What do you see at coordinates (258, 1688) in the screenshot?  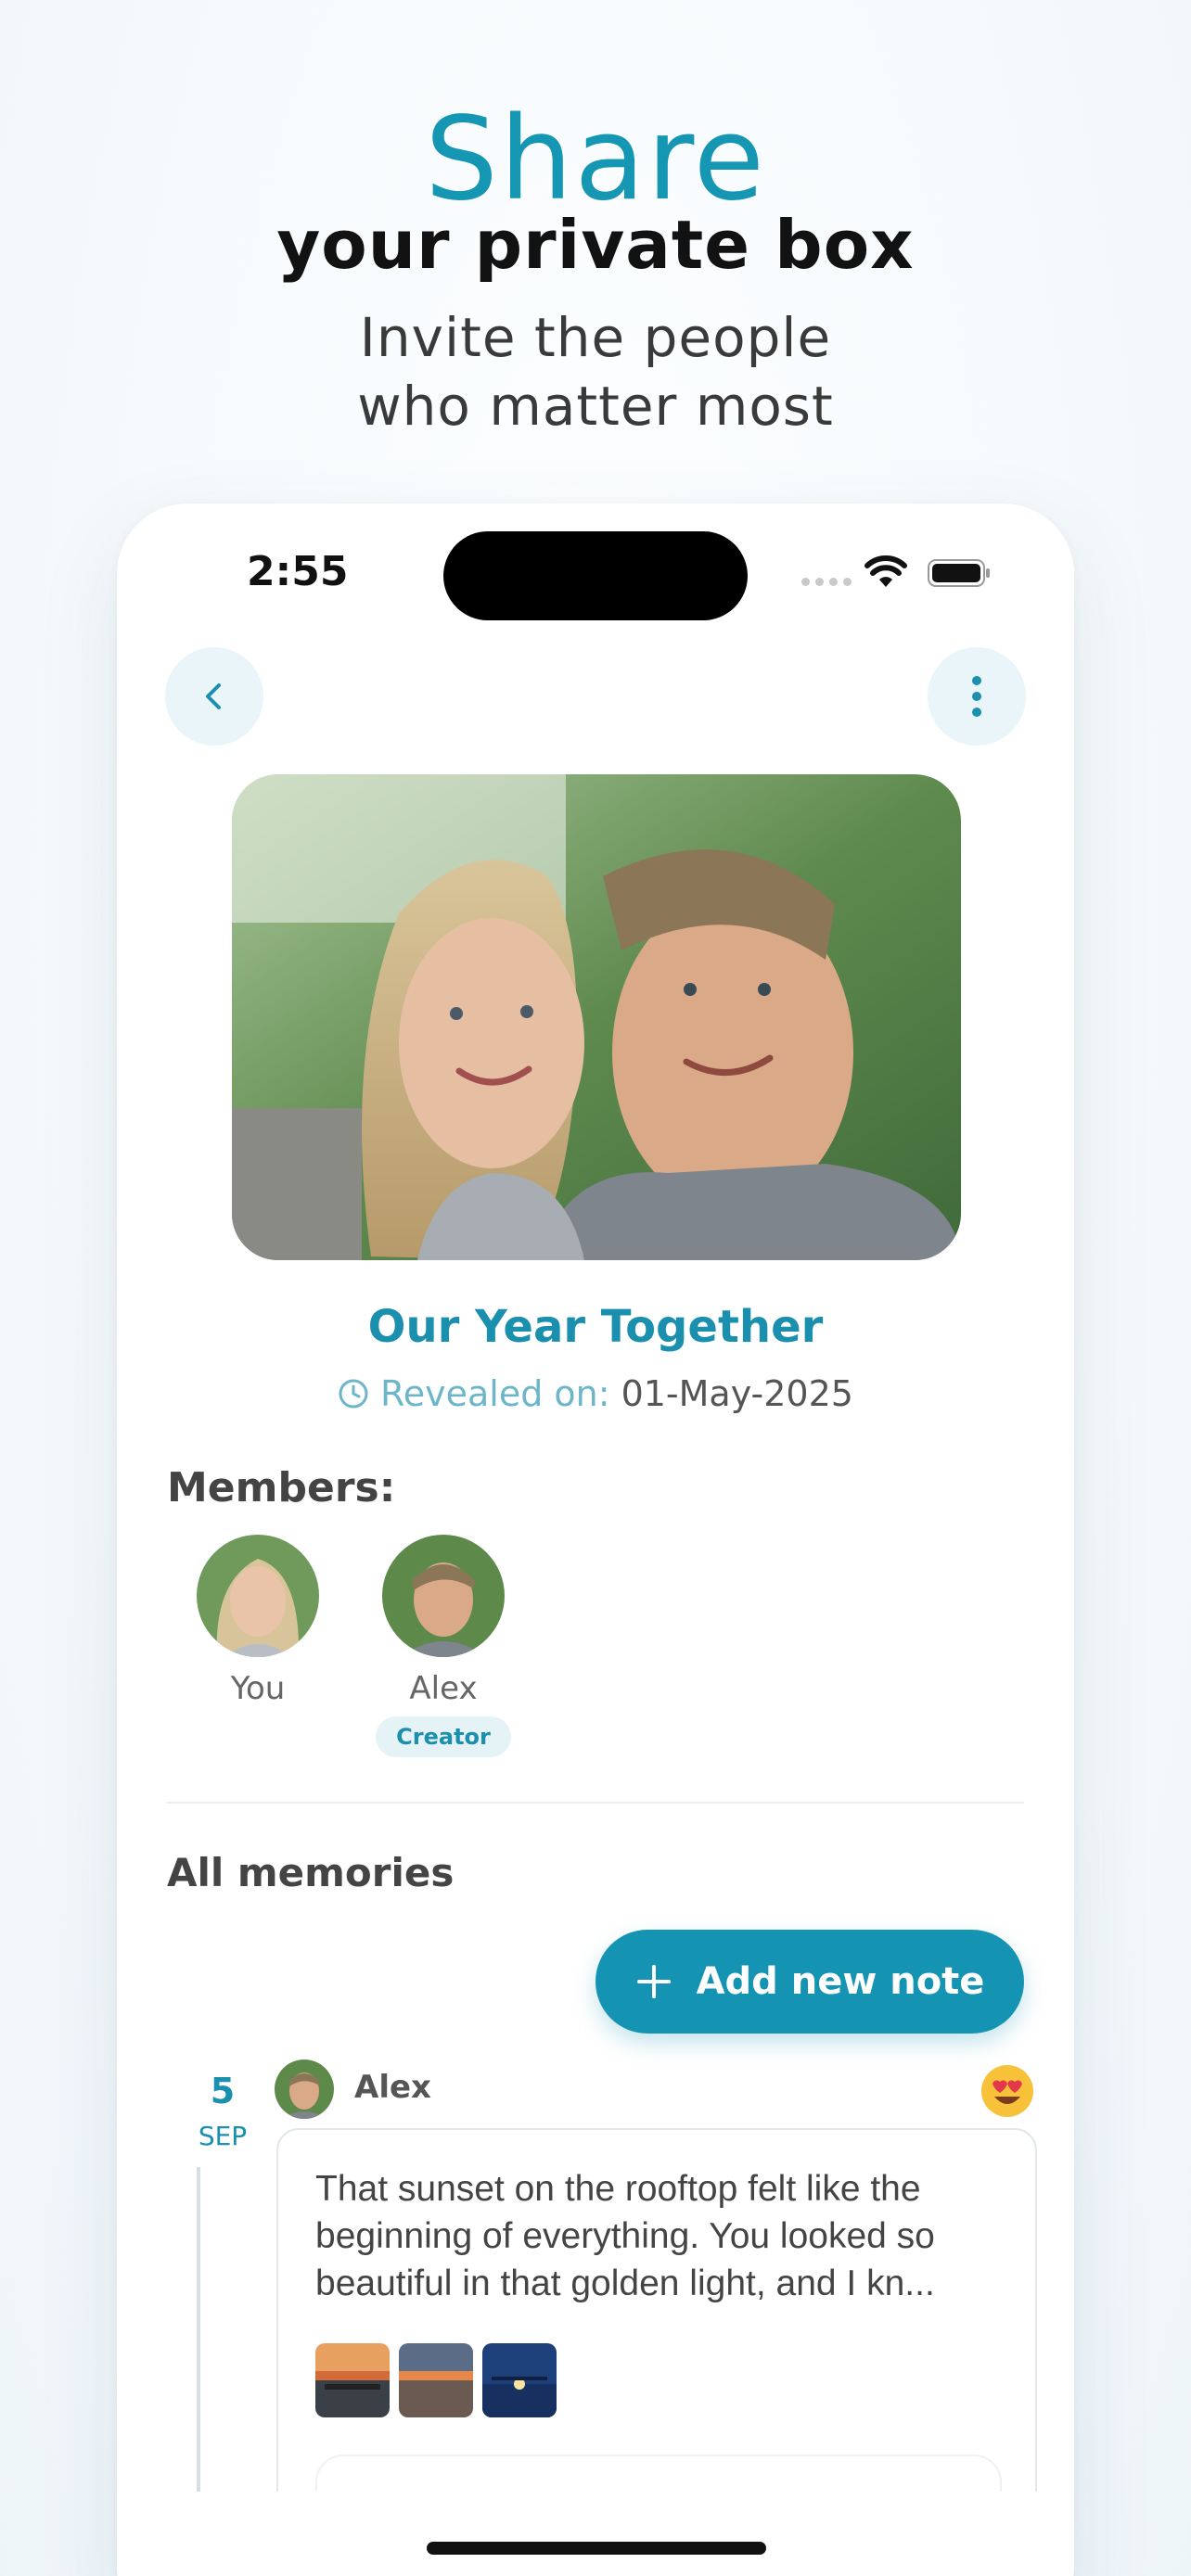 I see `member-name: You` at bounding box center [258, 1688].